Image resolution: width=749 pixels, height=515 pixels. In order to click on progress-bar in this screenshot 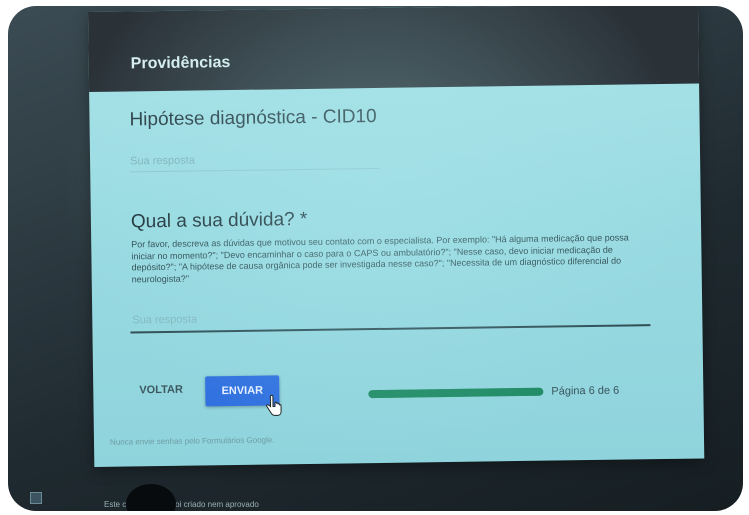, I will do `click(456, 393)`.